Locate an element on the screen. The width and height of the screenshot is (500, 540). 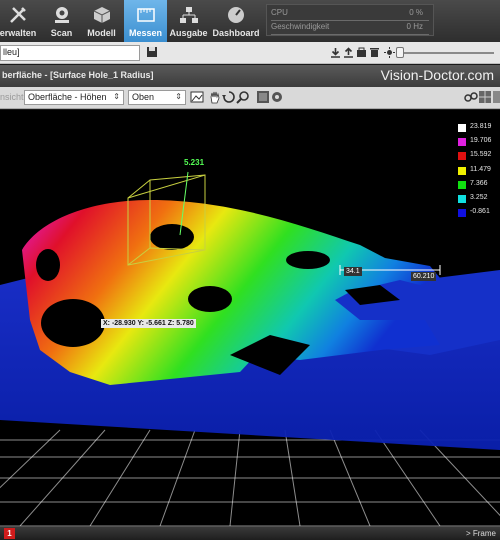
dimension-label-a: 34.1 is located at coordinates (353, 271).